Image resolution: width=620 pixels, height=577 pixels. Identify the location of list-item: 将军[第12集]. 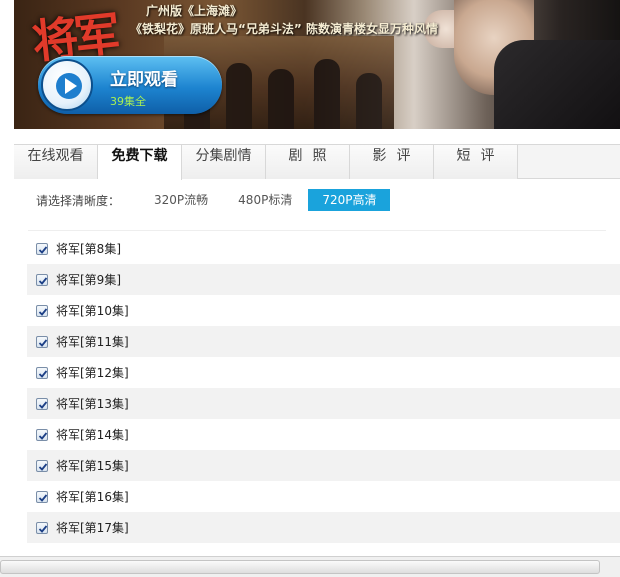
(323, 372).